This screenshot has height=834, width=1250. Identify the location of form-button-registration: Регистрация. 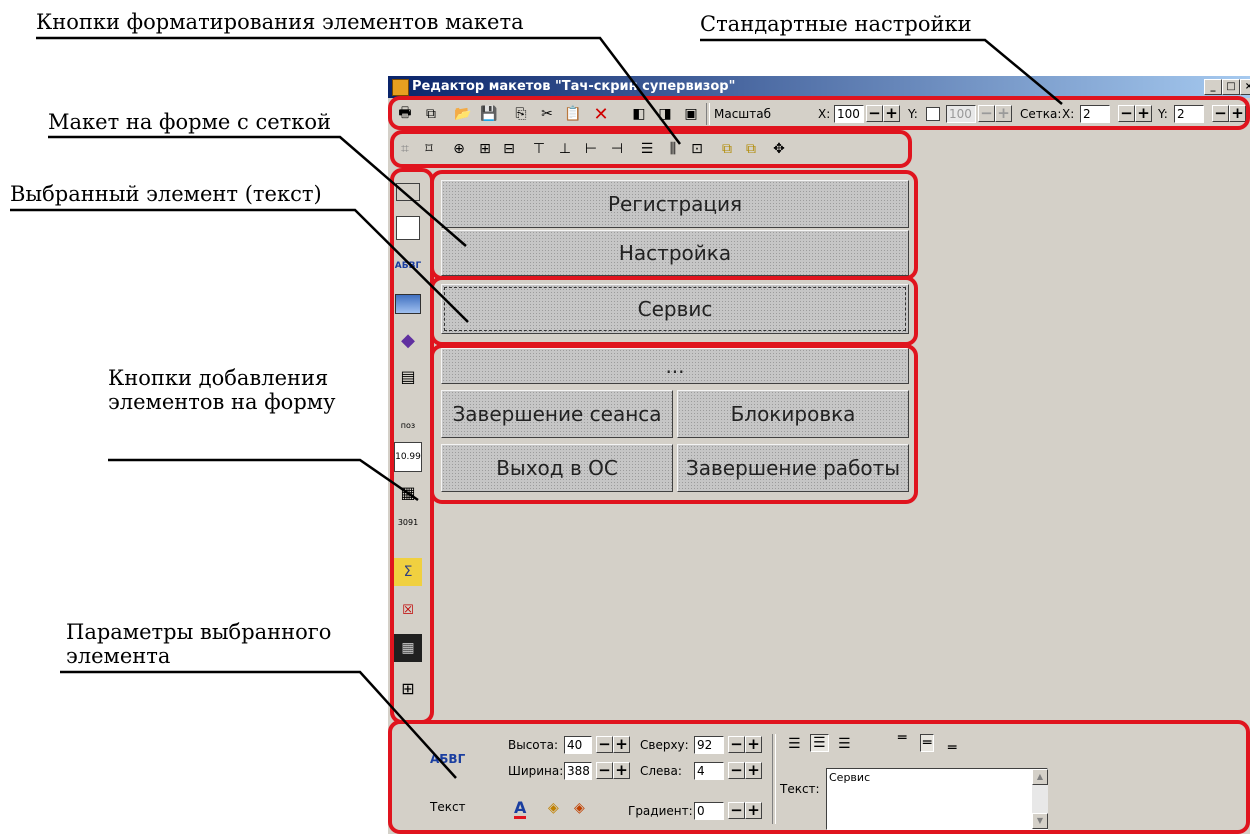
(675, 204).